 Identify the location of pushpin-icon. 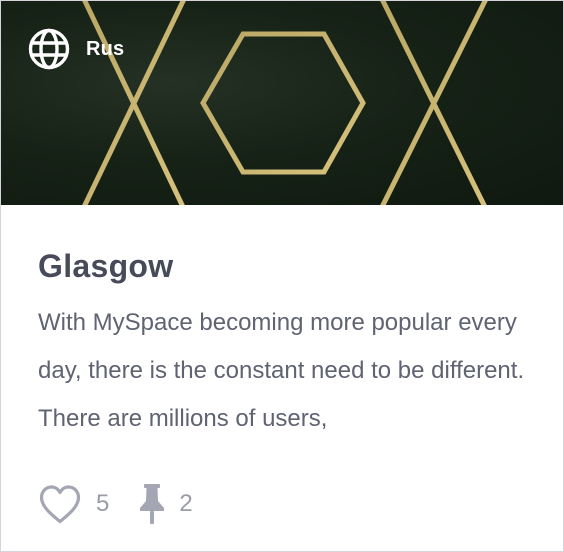
(152, 504).